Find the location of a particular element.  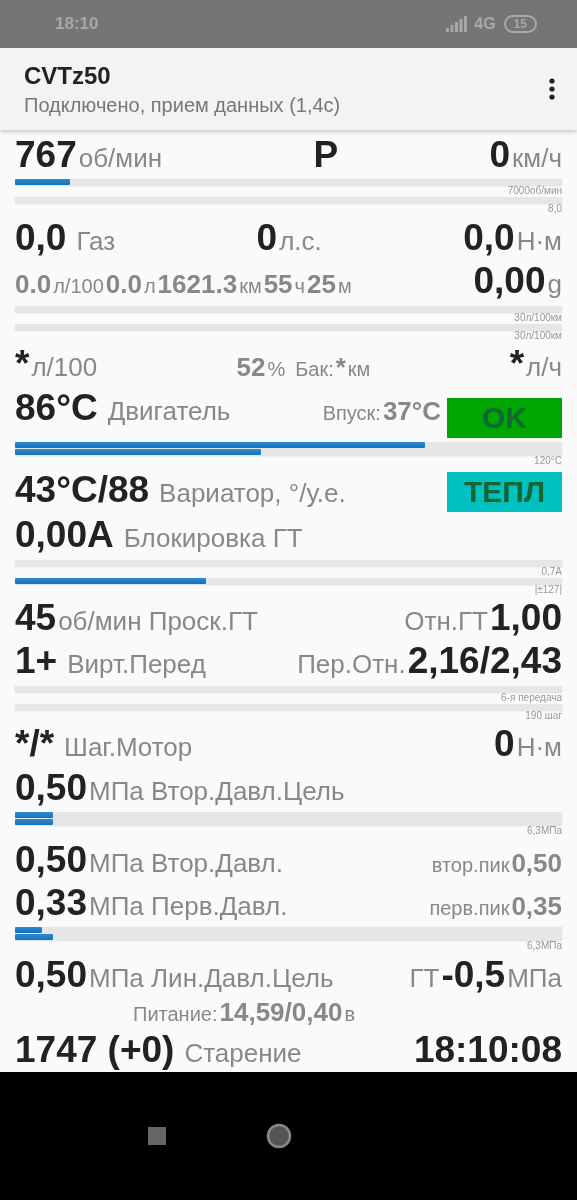

home-icon is located at coordinates (278, 1136).